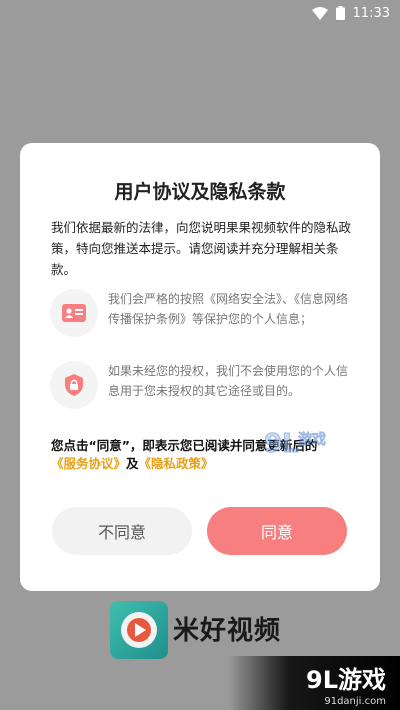  What do you see at coordinates (176, 463) in the screenshot?
I see `privacy-policy-link: 《隐私政策》` at bounding box center [176, 463].